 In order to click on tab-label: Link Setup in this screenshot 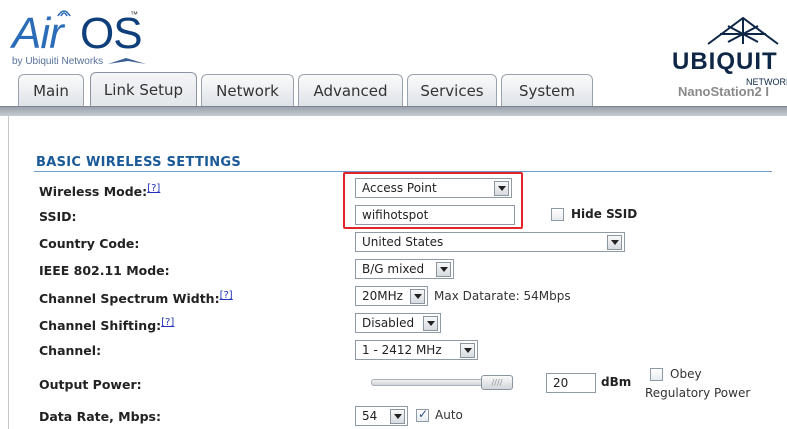, I will do `click(143, 89)`.